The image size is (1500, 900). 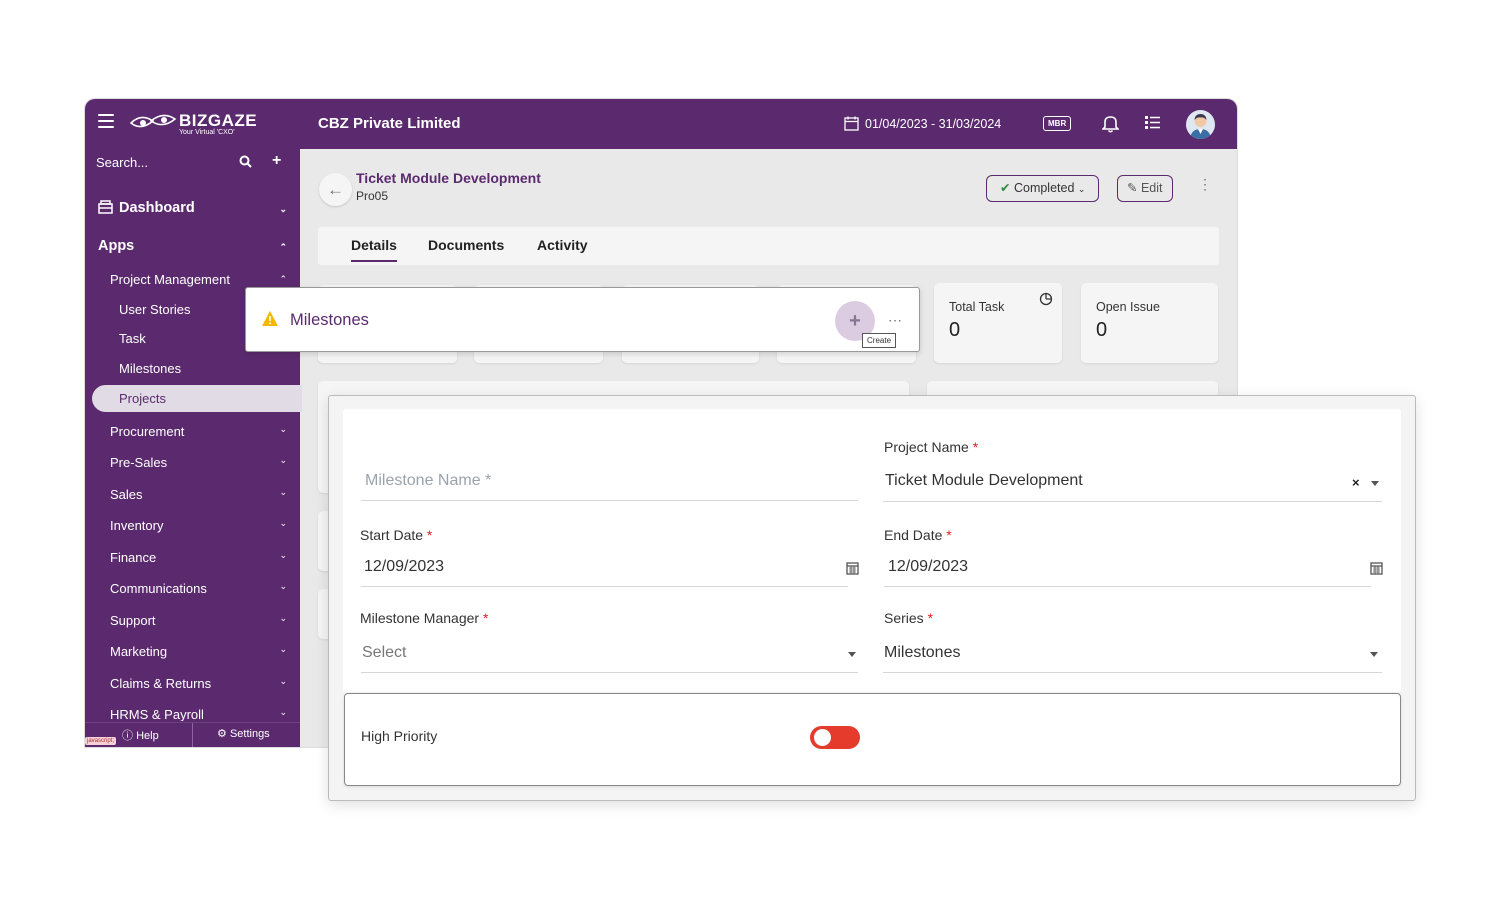 What do you see at coordinates (931, 447) in the screenshot?
I see `project-name-label: Project Name *` at bounding box center [931, 447].